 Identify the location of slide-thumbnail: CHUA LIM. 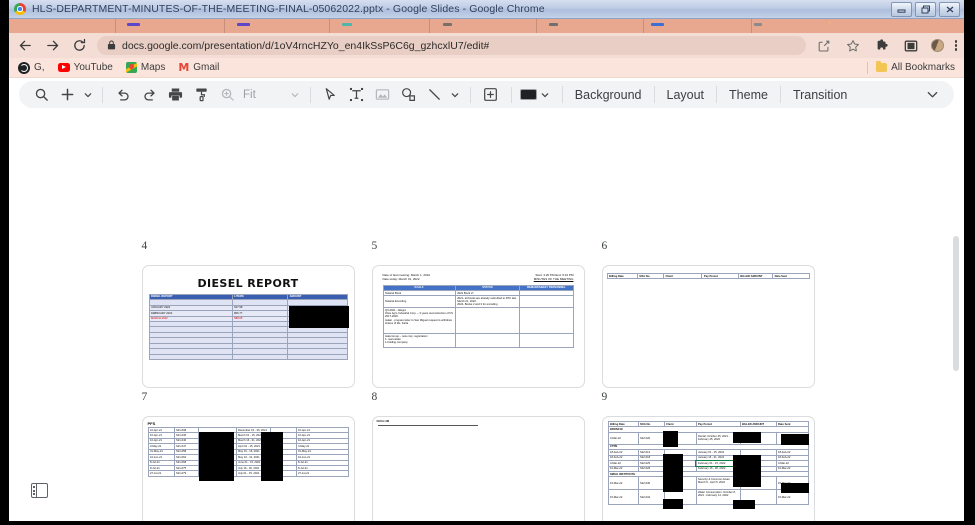
(478, 468).